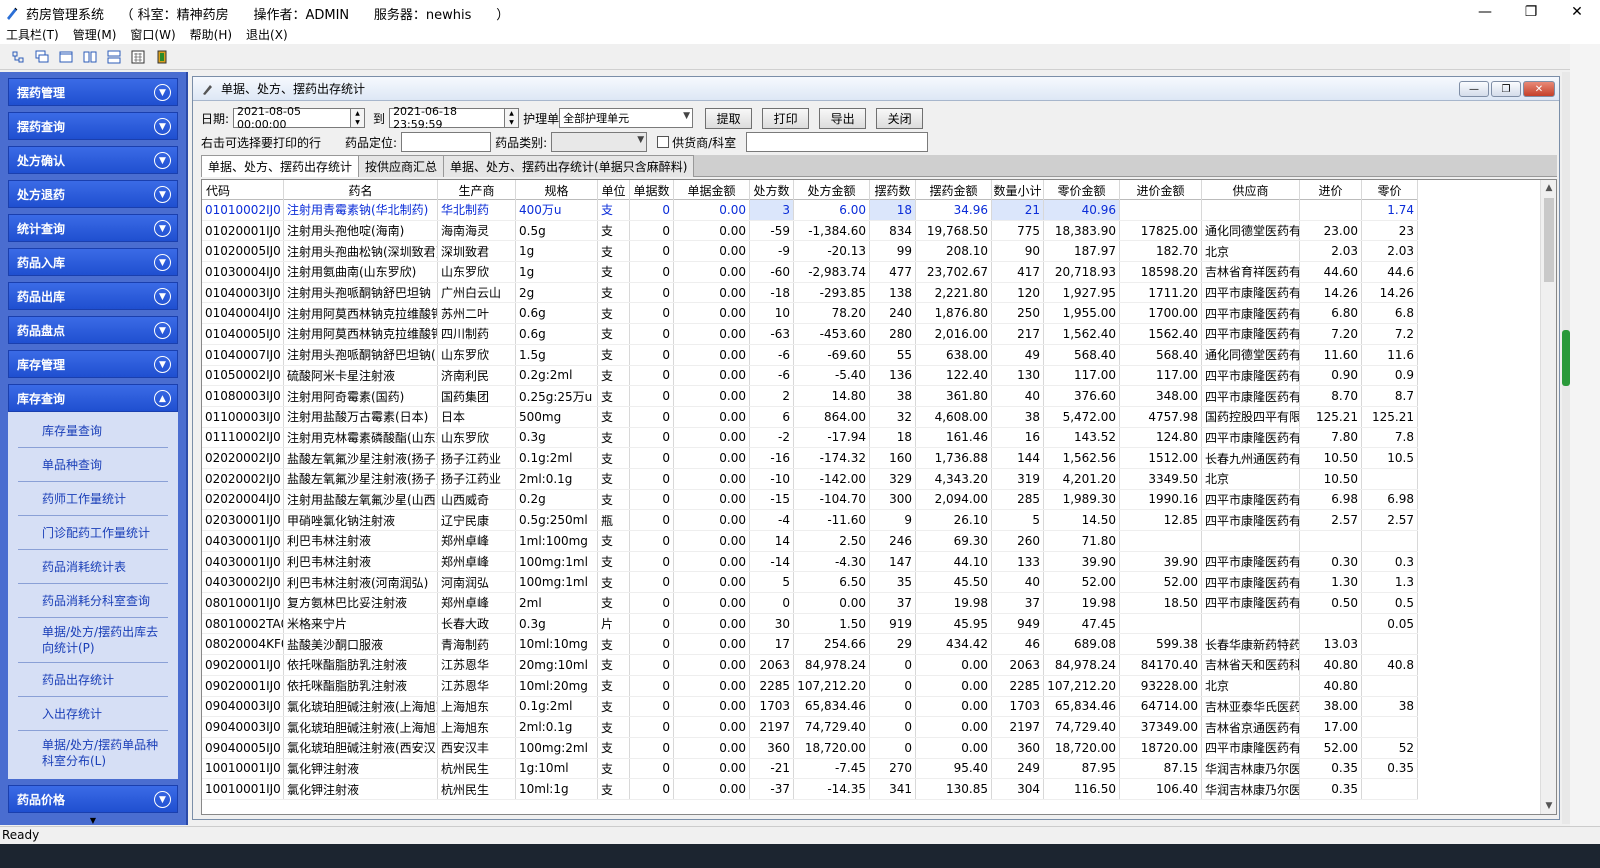  What do you see at coordinates (93, 228) in the screenshot?
I see `sidebar-group-stat-query: 统计查询 ▼` at bounding box center [93, 228].